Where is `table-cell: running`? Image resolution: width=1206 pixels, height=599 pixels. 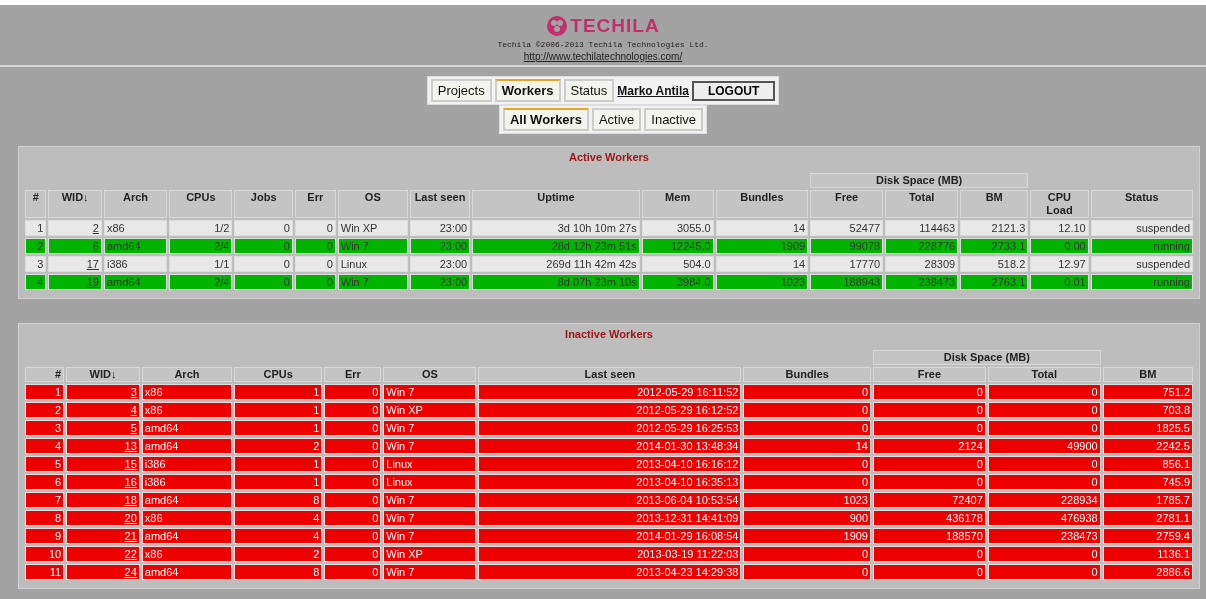 table-cell: running is located at coordinates (1141, 246).